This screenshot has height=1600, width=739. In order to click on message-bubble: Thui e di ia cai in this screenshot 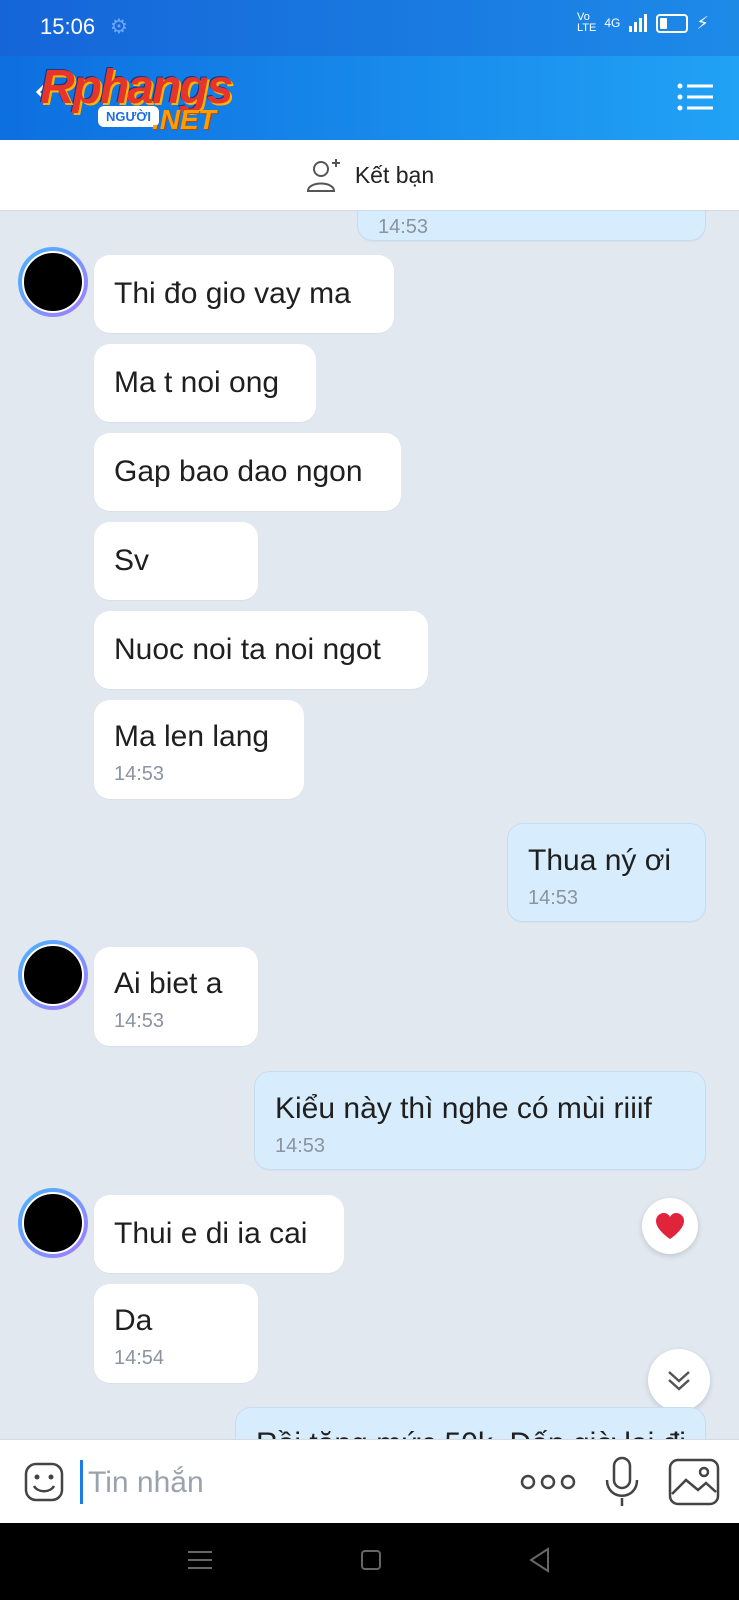, I will do `click(219, 1234)`.